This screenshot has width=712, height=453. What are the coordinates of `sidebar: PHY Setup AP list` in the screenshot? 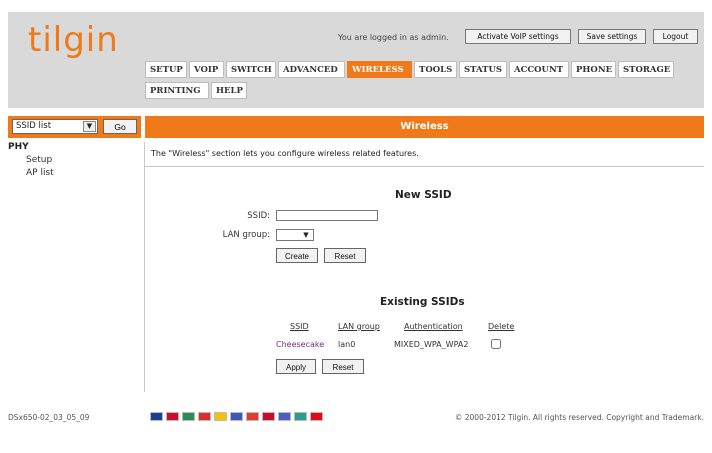 It's located at (74, 160).